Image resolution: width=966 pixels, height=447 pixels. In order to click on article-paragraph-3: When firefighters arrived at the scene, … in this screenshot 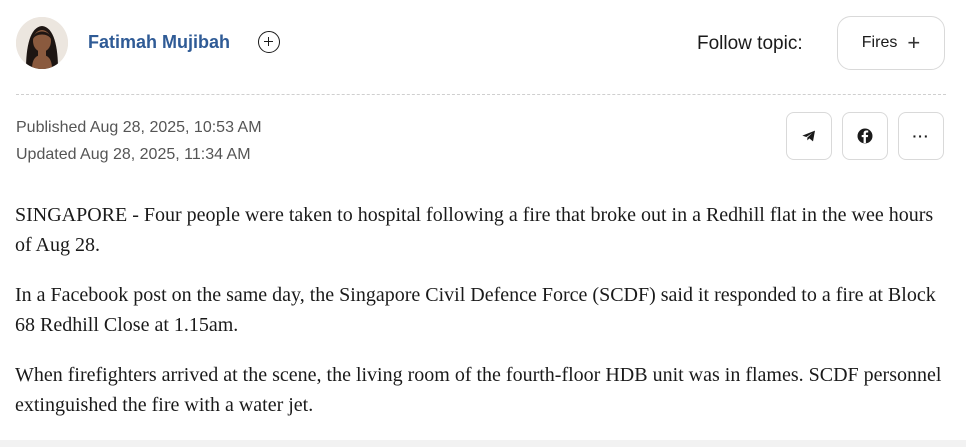, I will do `click(478, 390)`.